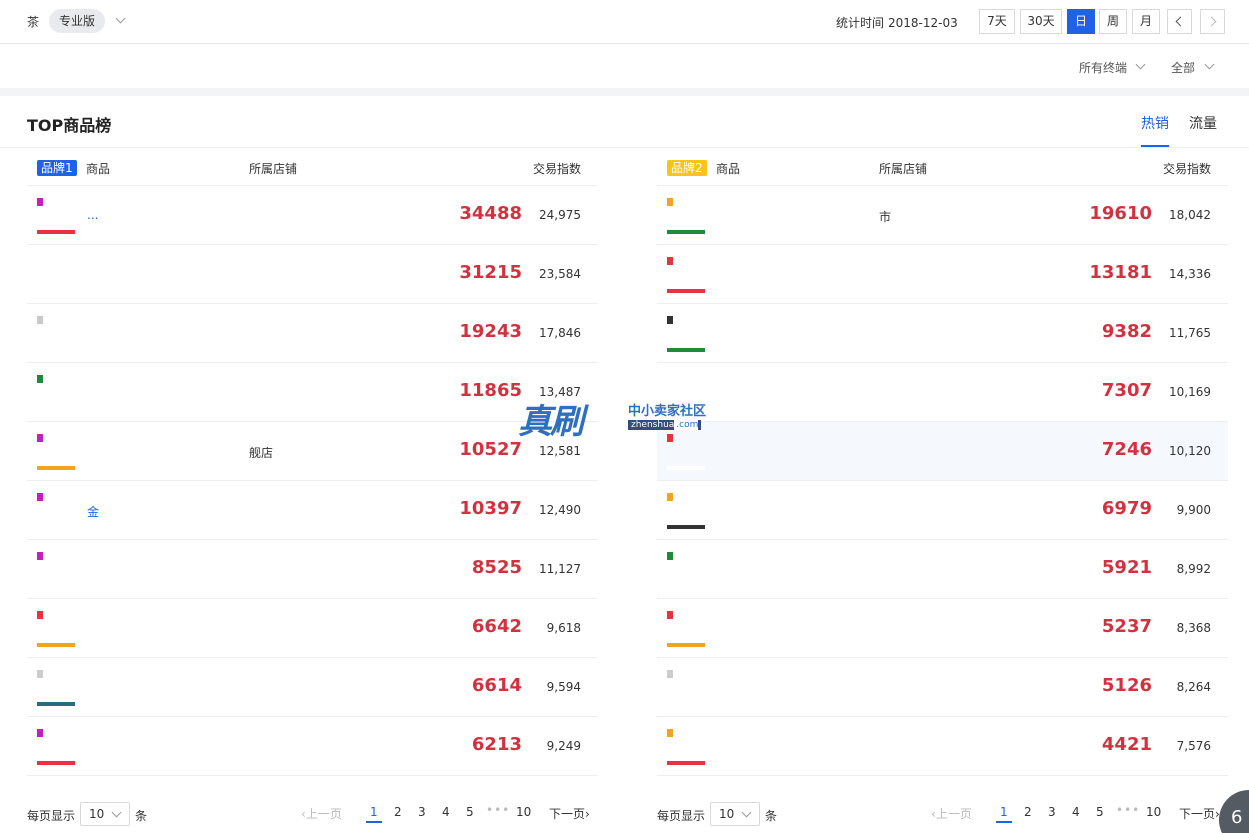  I want to click on table-row: 6979 9,900, so click(942, 510).